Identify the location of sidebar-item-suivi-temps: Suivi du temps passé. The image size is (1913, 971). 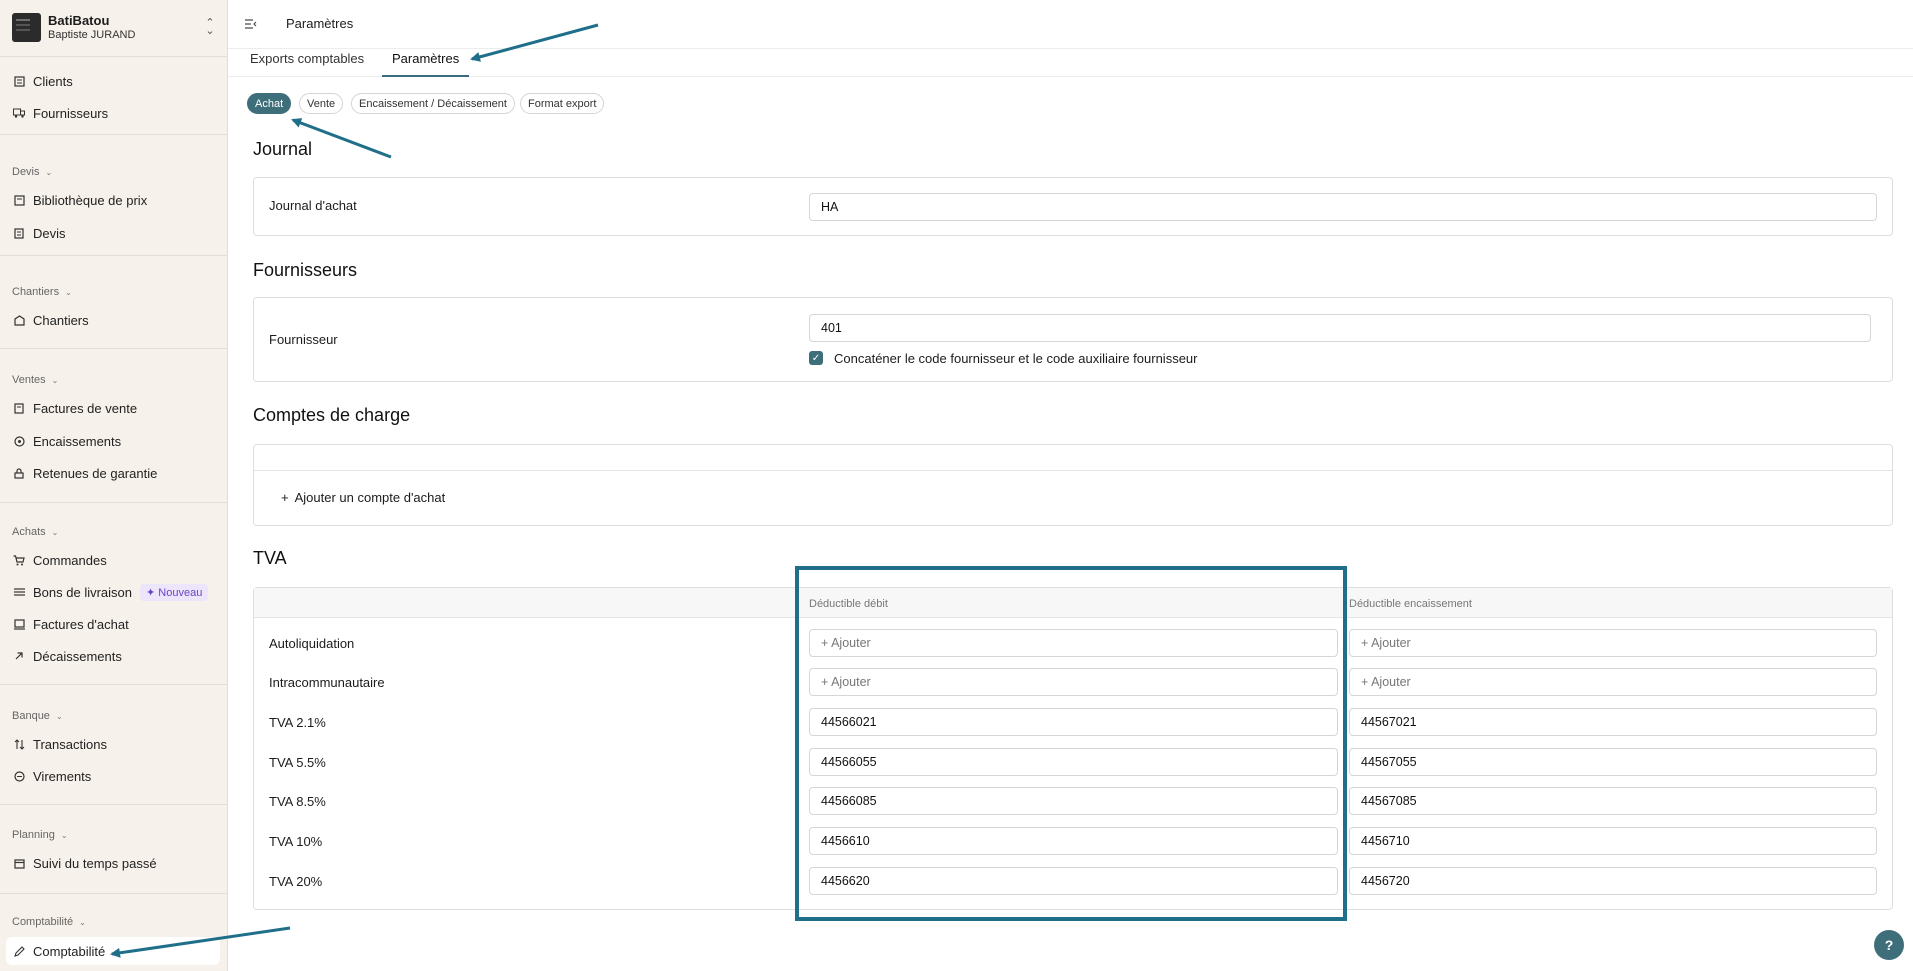
(113, 863).